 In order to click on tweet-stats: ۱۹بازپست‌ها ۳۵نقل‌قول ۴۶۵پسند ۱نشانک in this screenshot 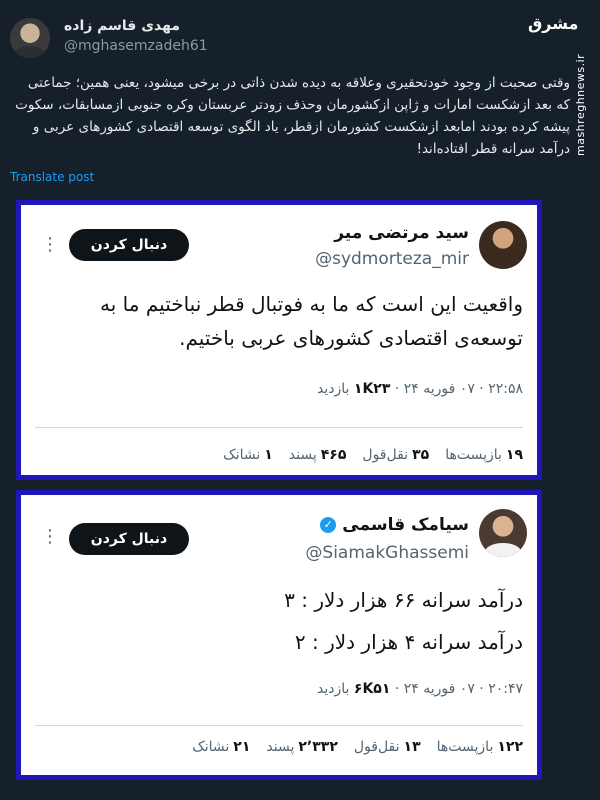, I will do `click(373, 455)`.